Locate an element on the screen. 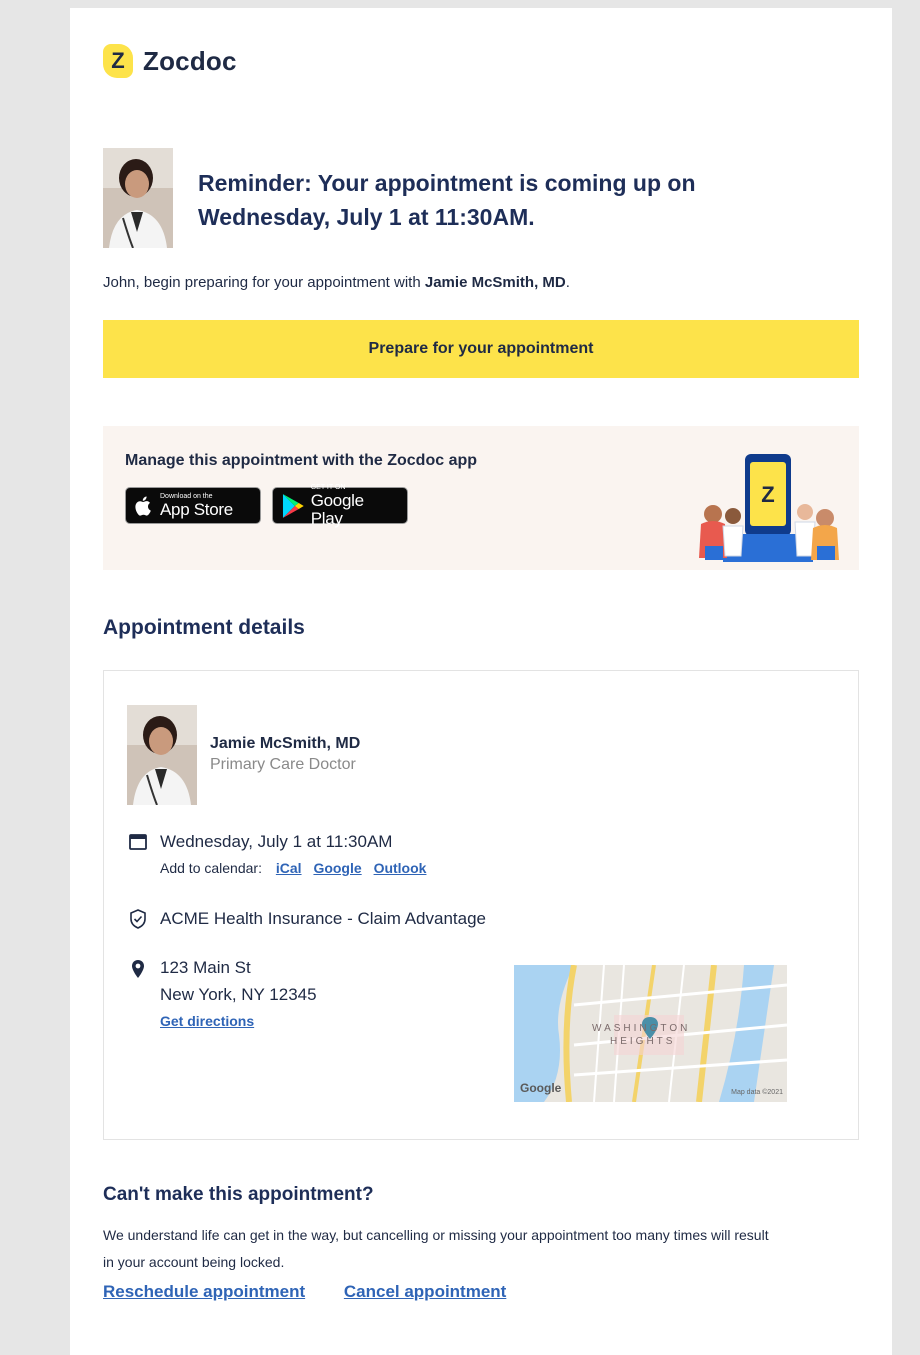 This screenshot has height=1355, width=920. greeting-suffix: . is located at coordinates (567, 282).